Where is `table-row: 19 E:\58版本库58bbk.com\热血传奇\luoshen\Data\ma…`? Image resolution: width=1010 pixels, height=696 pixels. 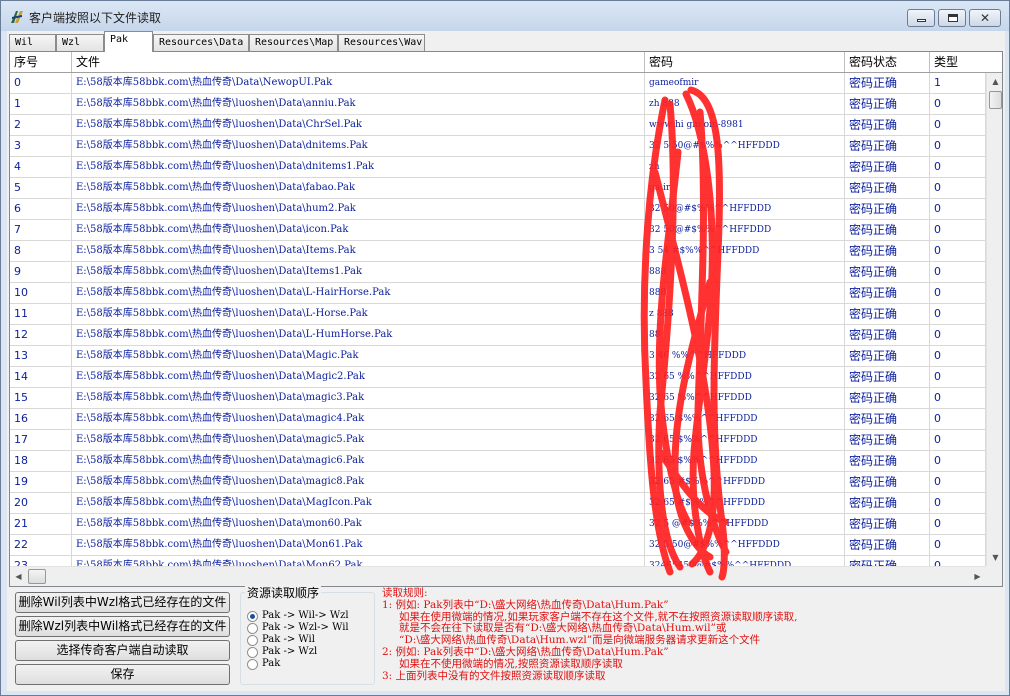
table-row: 19 E:\58版本库58bbk.com\热血传奇\luoshen\Data\ma… is located at coordinates (498, 482).